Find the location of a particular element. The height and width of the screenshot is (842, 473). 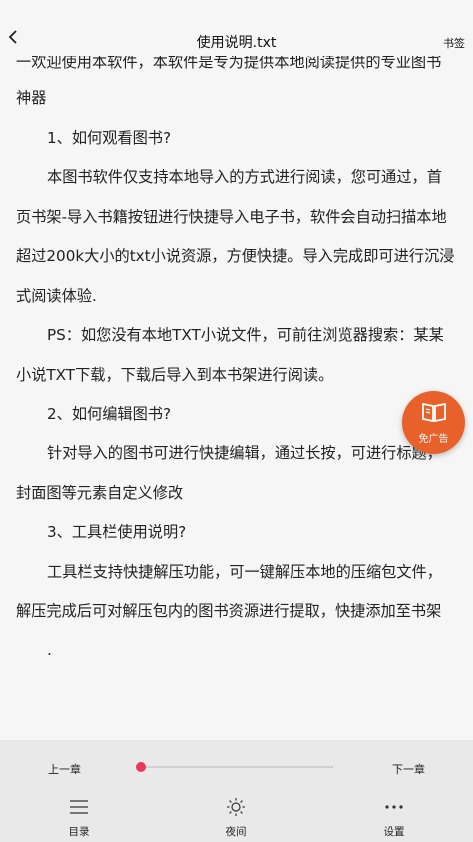

night-mode-button: 夜间 is located at coordinates (236, 817).